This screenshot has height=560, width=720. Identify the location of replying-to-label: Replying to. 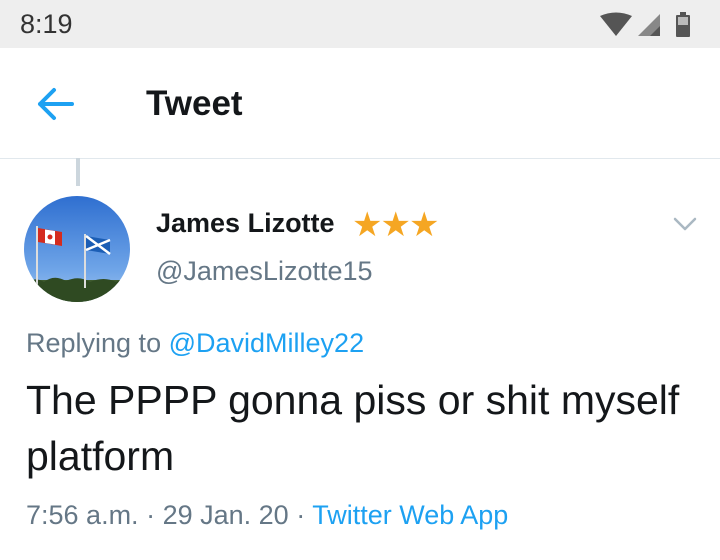
(94, 343).